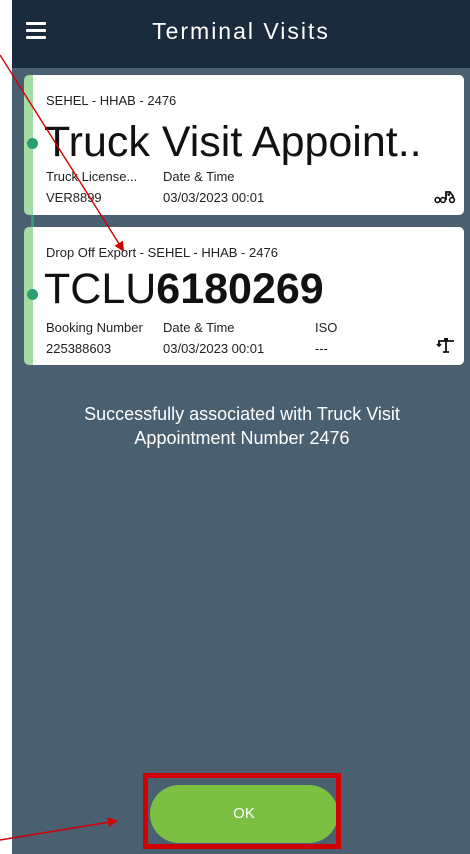 The image size is (470, 854). What do you see at coordinates (214, 197) in the screenshot?
I see `visit-datetime-value: 03/03/2023 00:01` at bounding box center [214, 197].